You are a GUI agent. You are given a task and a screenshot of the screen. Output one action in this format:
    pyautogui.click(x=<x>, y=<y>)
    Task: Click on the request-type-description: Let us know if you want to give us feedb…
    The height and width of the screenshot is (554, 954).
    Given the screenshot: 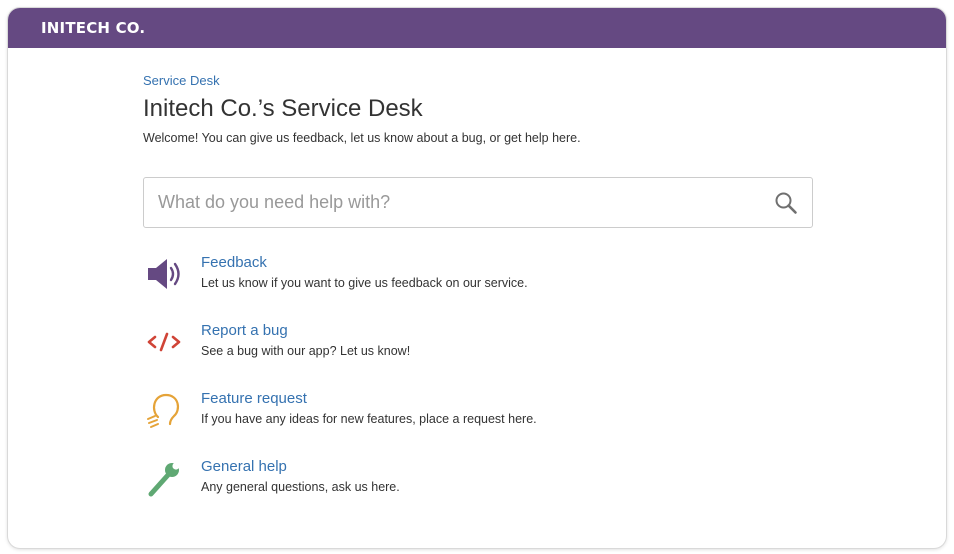 What is the action you would take?
    pyautogui.click(x=364, y=283)
    